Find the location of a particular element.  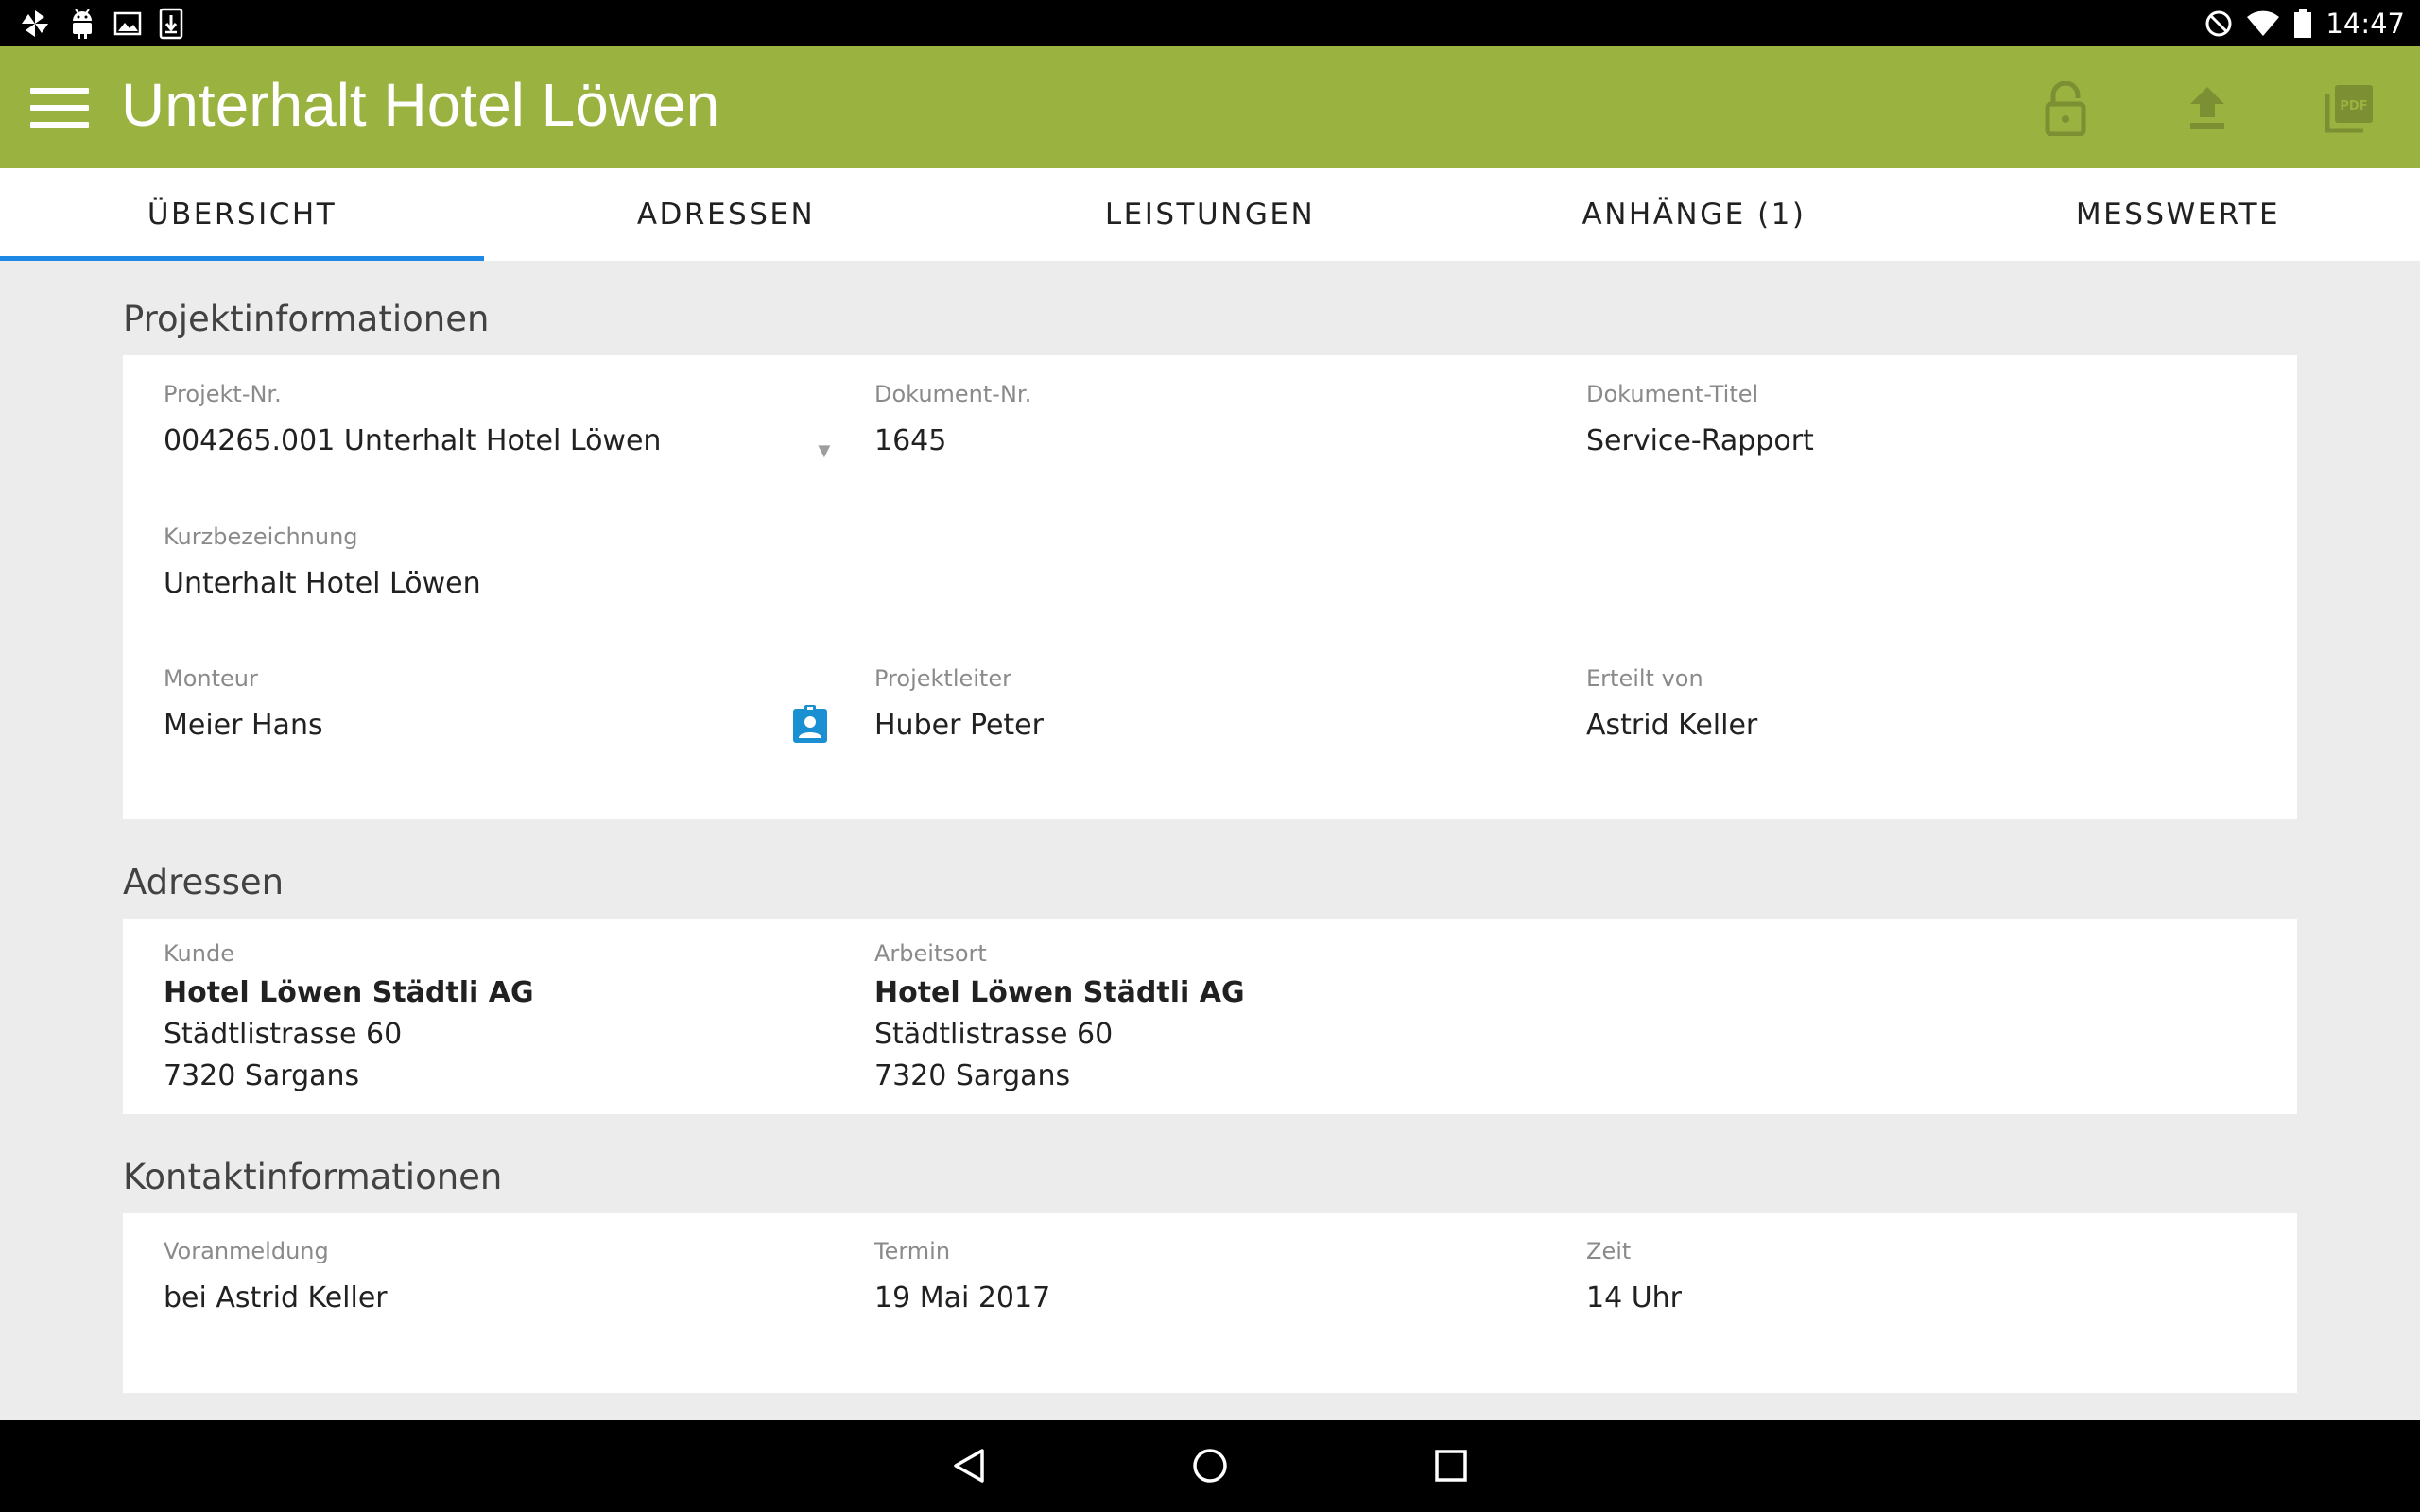

notification-icons is located at coordinates (101, 24).